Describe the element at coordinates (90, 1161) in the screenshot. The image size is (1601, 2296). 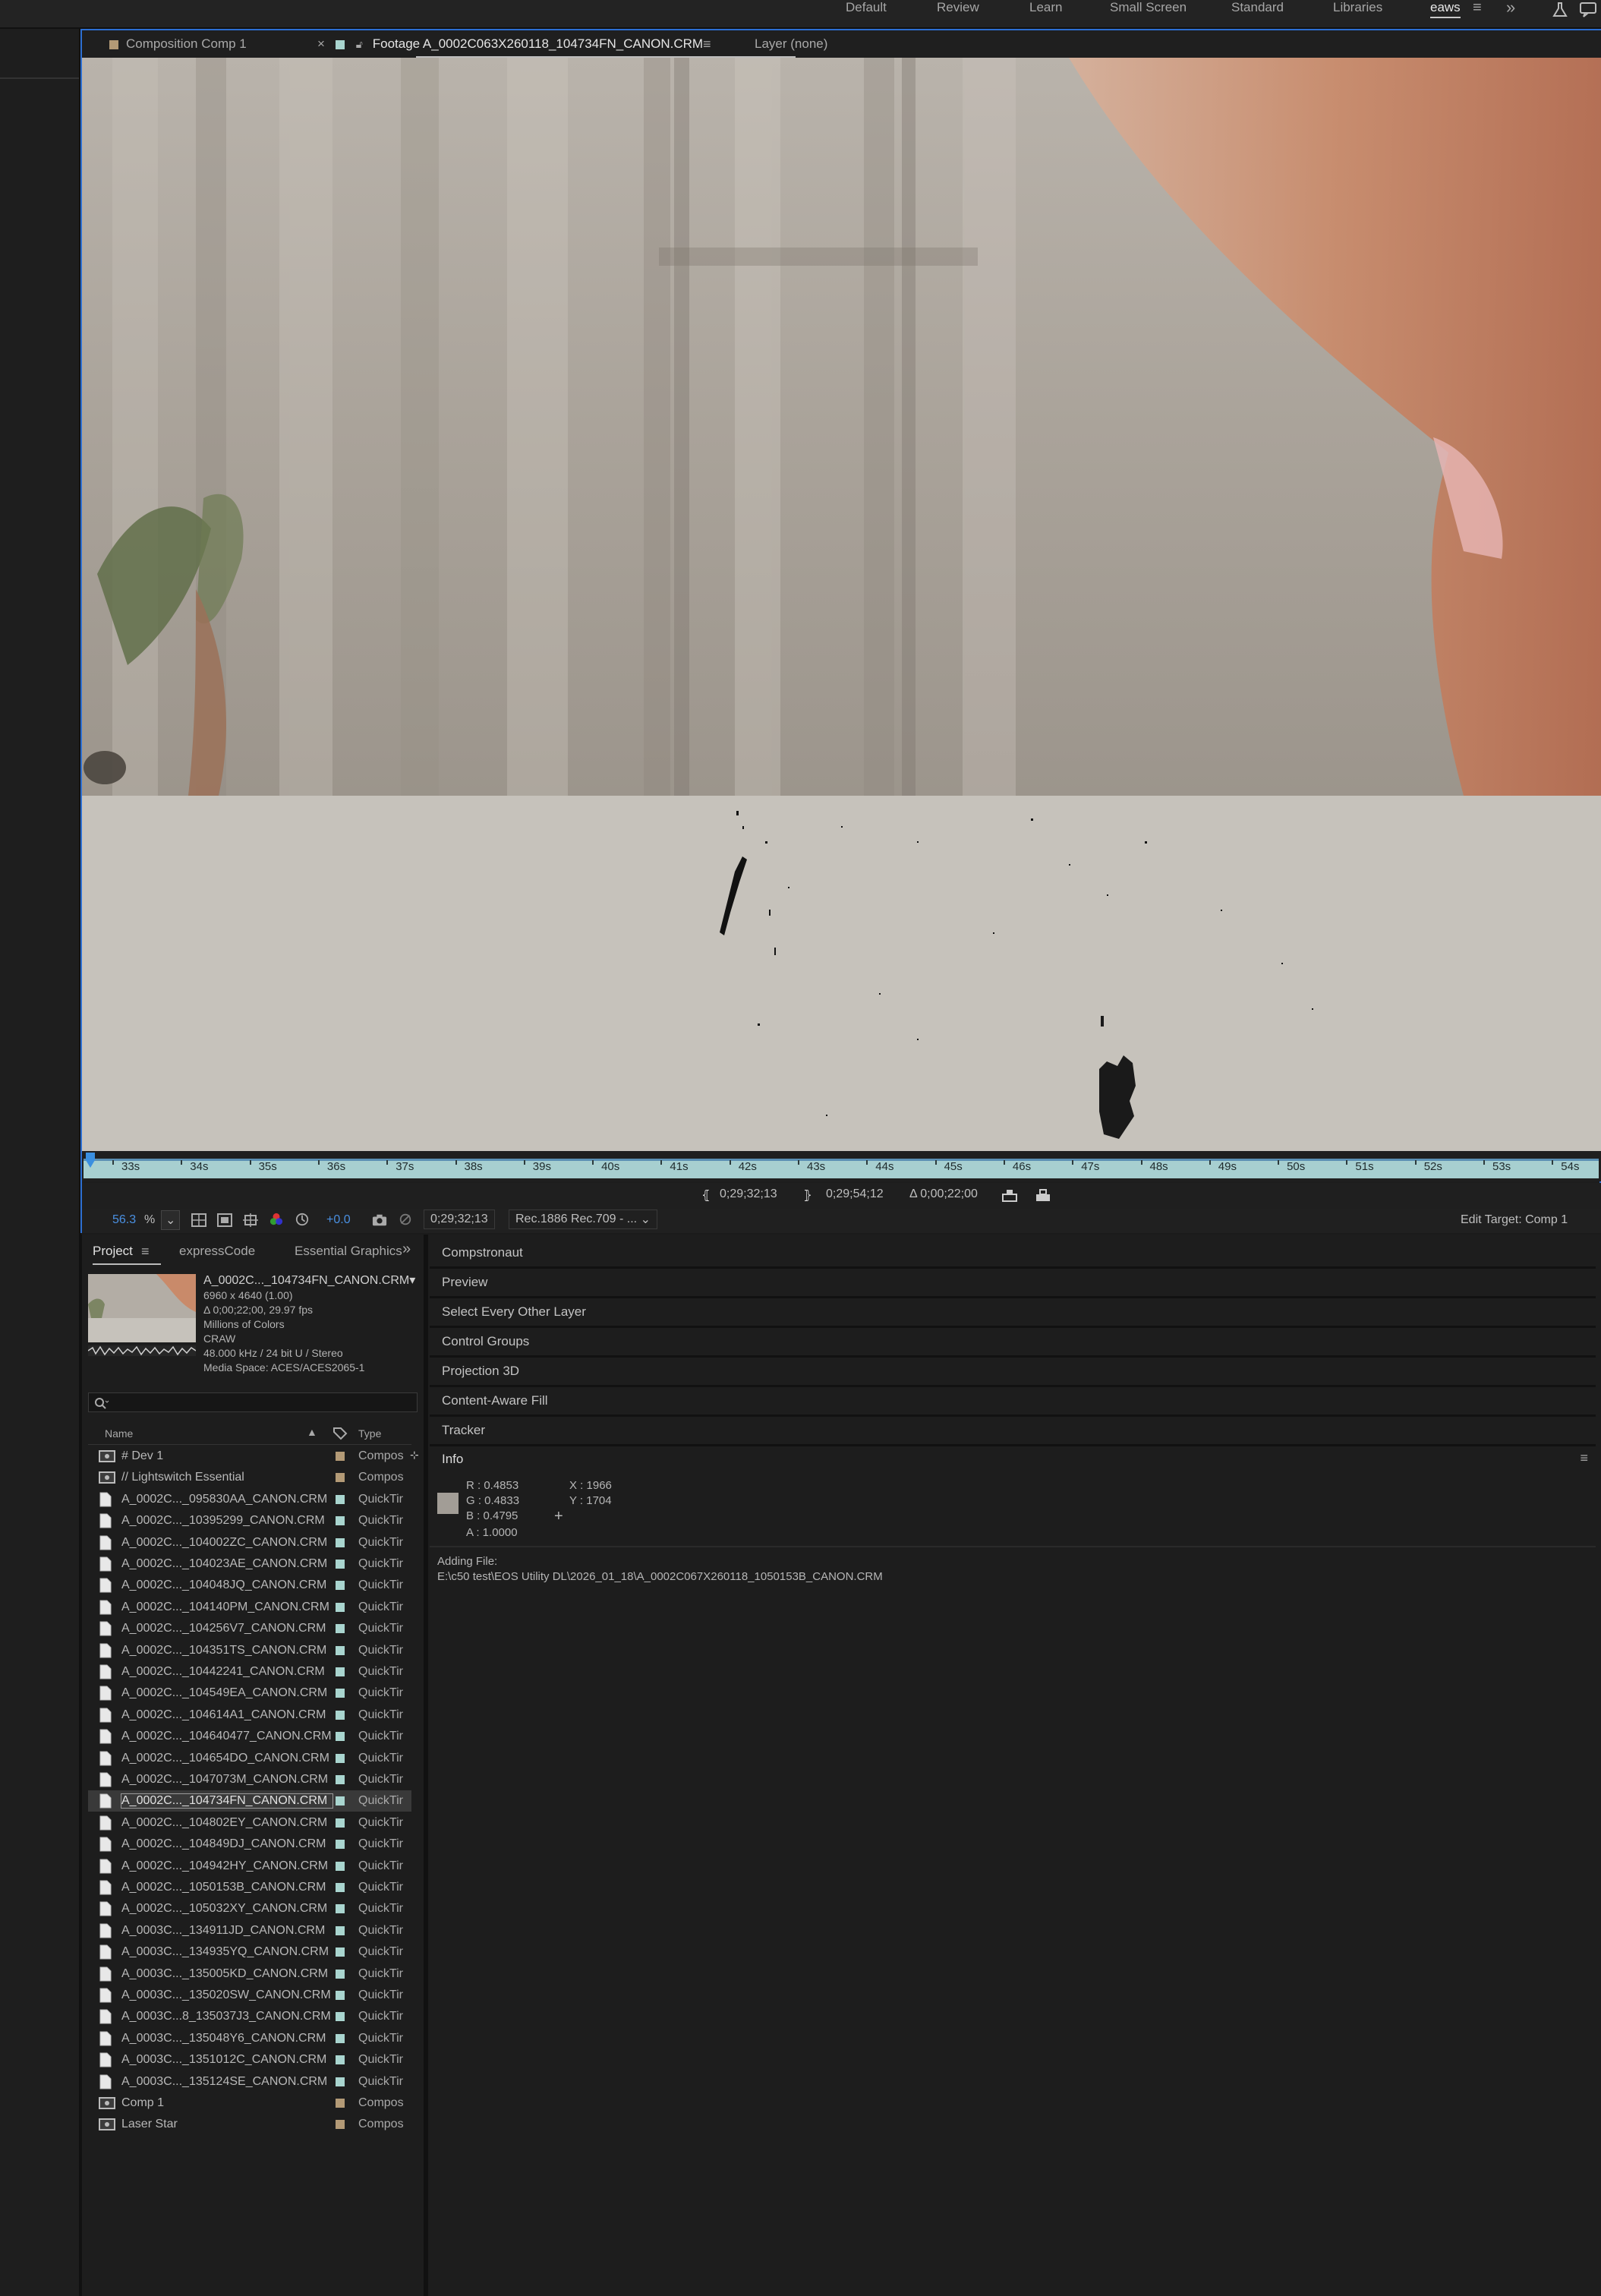
I see `playhead-icon` at that location.